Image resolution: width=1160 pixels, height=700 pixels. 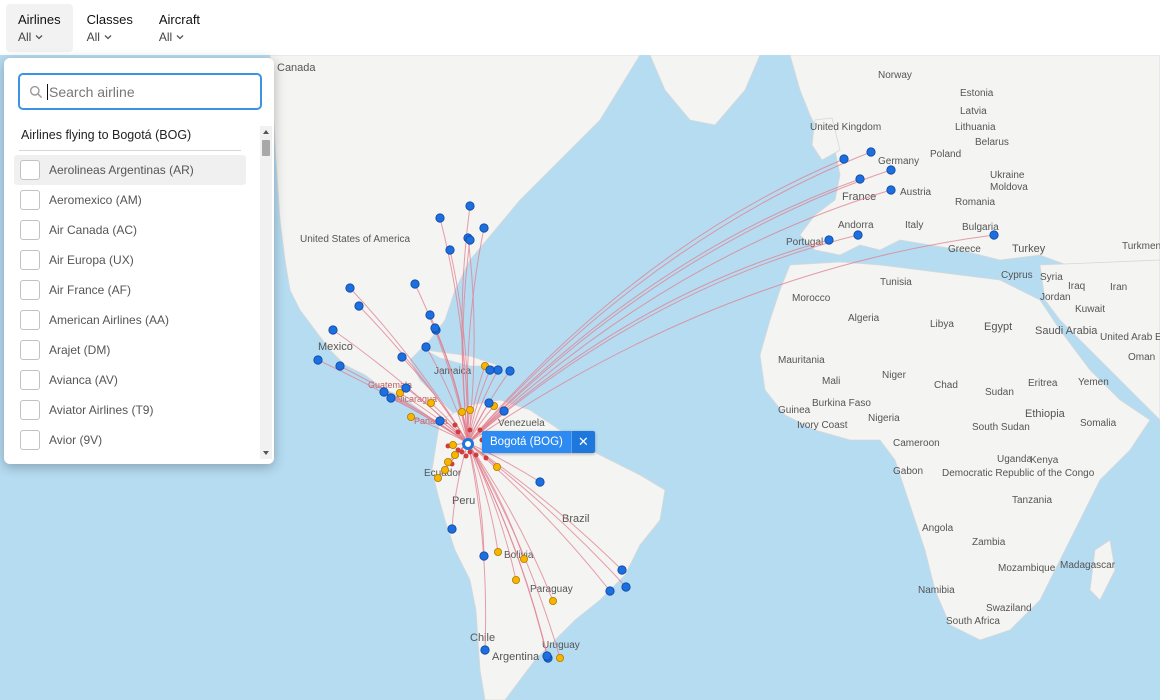 What do you see at coordinates (582, 442) in the screenshot?
I see `close-icon: ✕` at bounding box center [582, 442].